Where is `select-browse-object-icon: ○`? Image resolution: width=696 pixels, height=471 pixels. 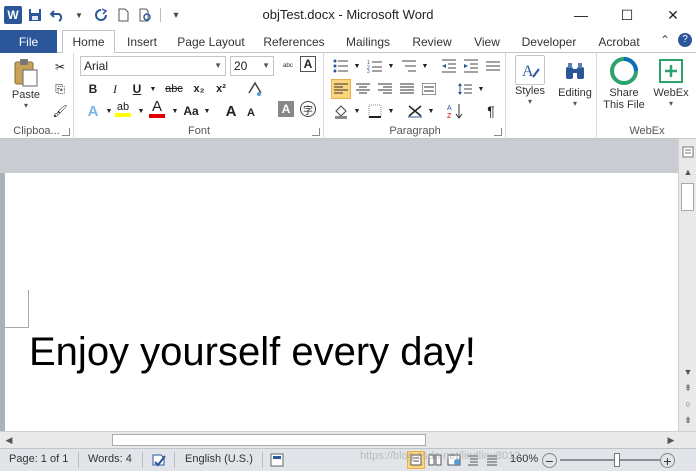
select-browse-object-icon: ○ is located at coordinates (688, 404).